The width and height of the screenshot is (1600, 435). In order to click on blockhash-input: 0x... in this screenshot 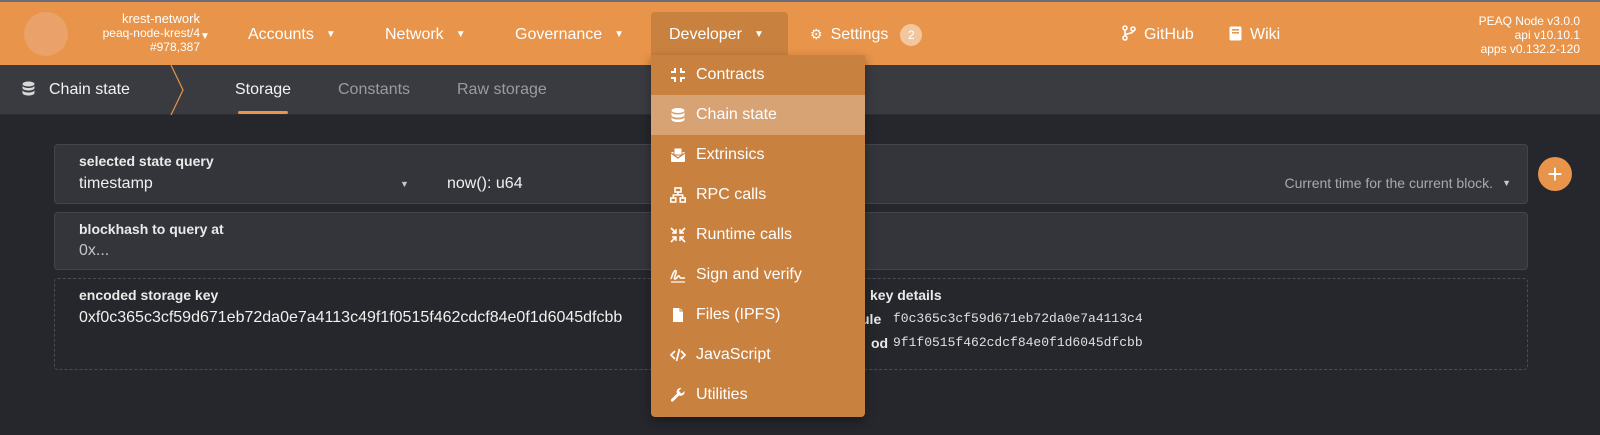, I will do `click(94, 251)`.